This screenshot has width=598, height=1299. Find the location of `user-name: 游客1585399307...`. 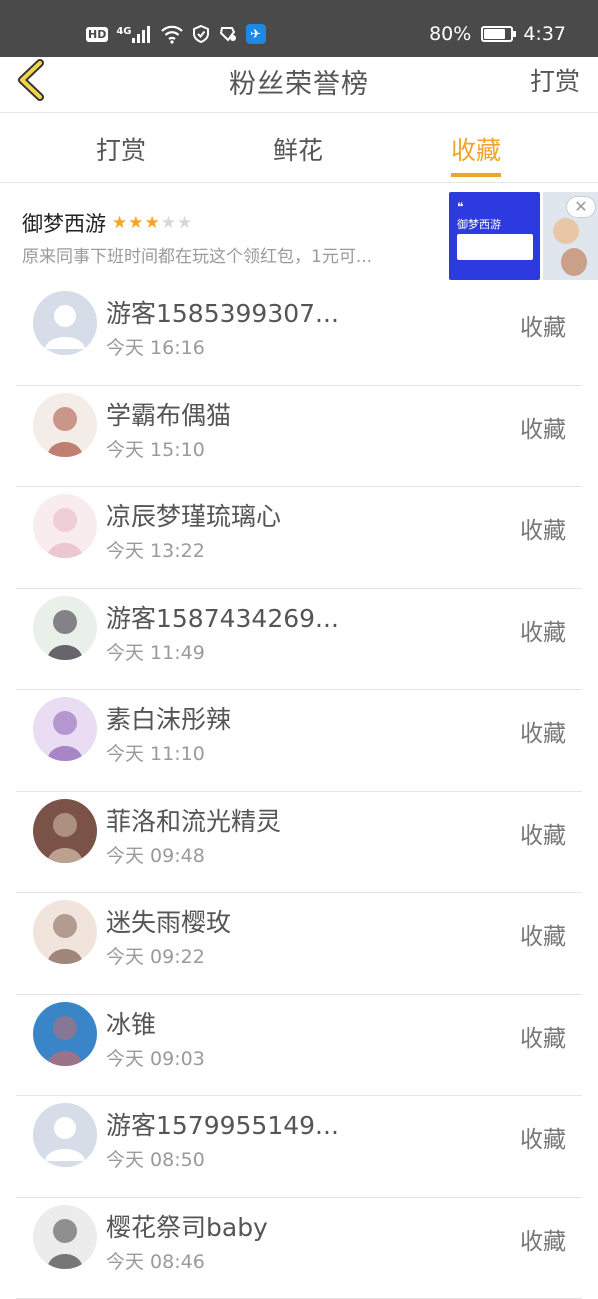

user-name: 游客1585399307... is located at coordinates (222, 312).